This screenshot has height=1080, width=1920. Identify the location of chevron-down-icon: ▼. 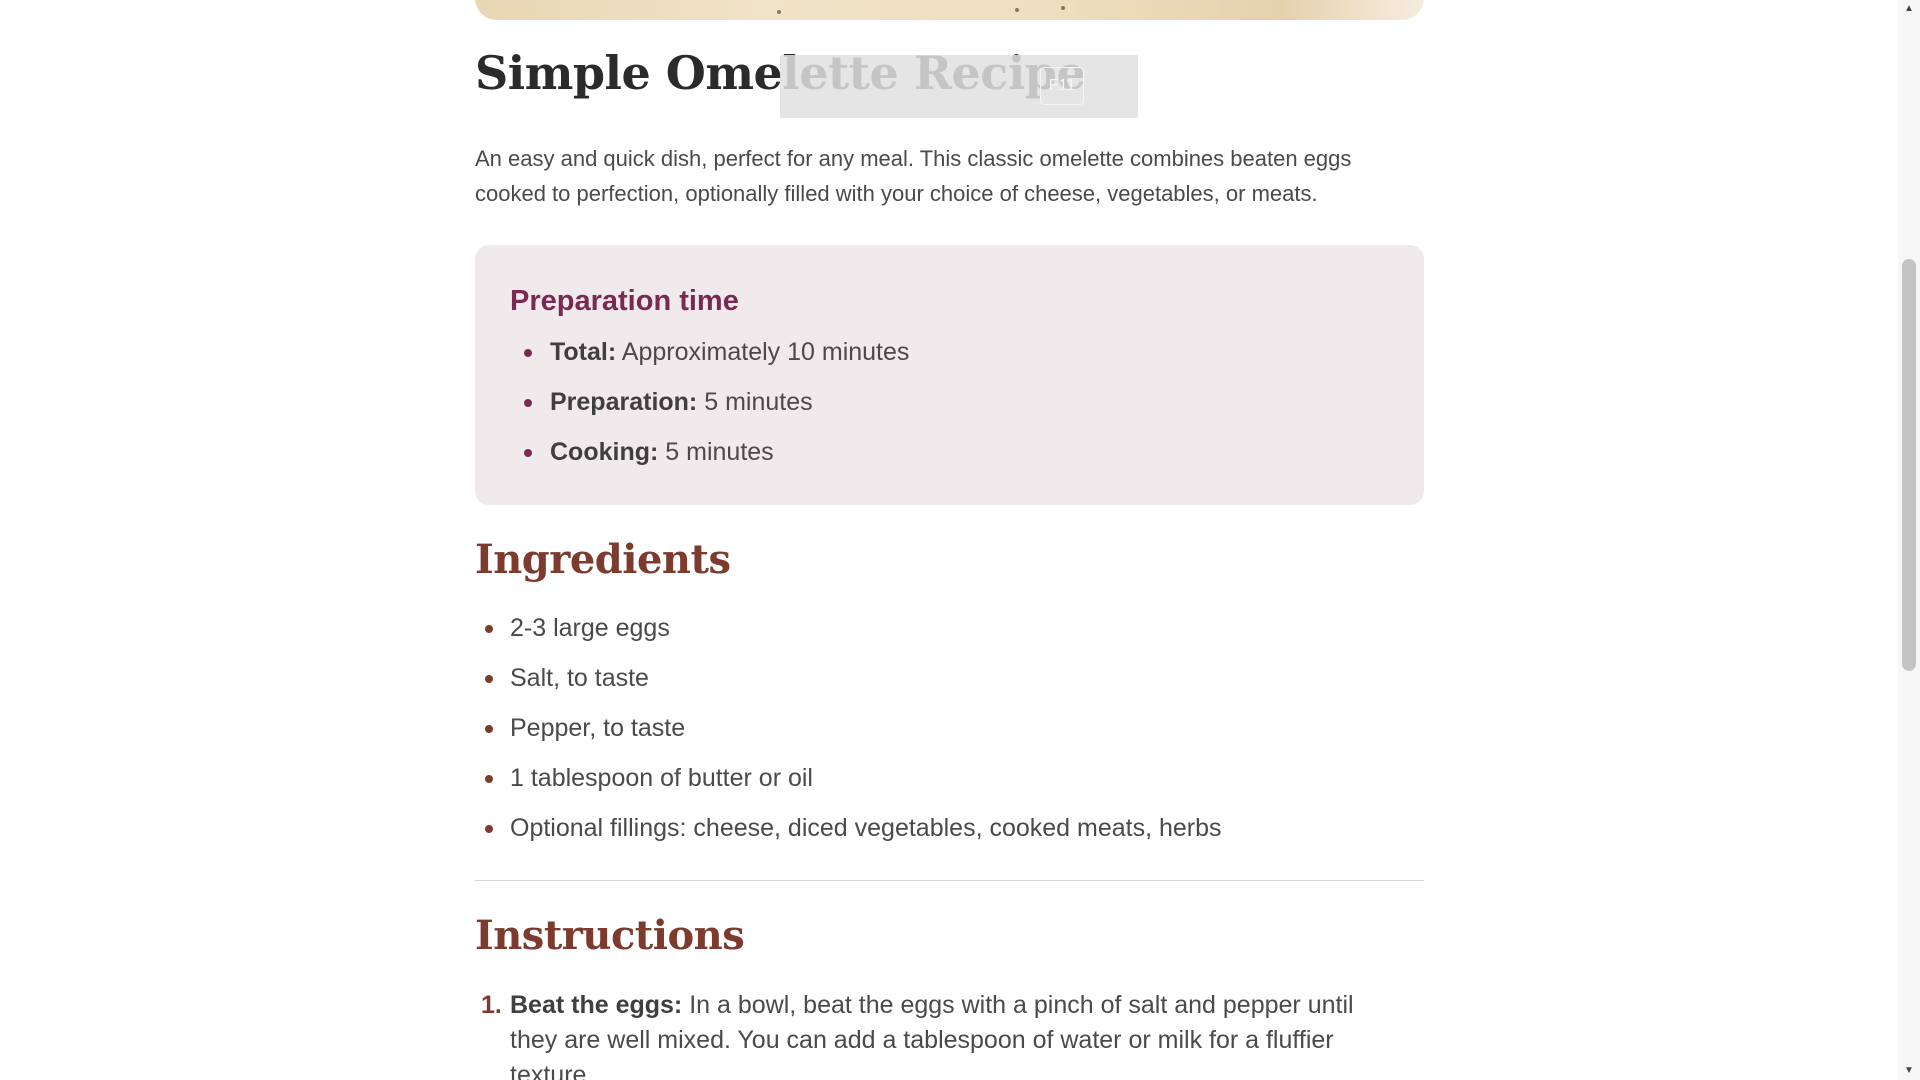
(1909, 1071).